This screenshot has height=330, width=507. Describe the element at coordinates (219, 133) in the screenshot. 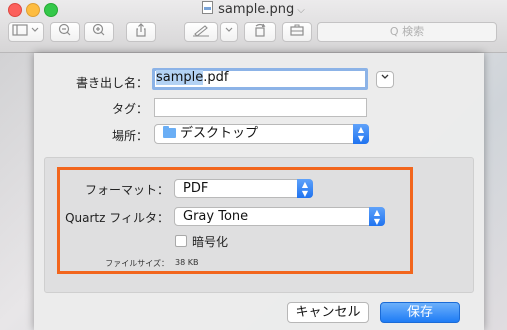

I see `where-value: デスクトップ` at that location.